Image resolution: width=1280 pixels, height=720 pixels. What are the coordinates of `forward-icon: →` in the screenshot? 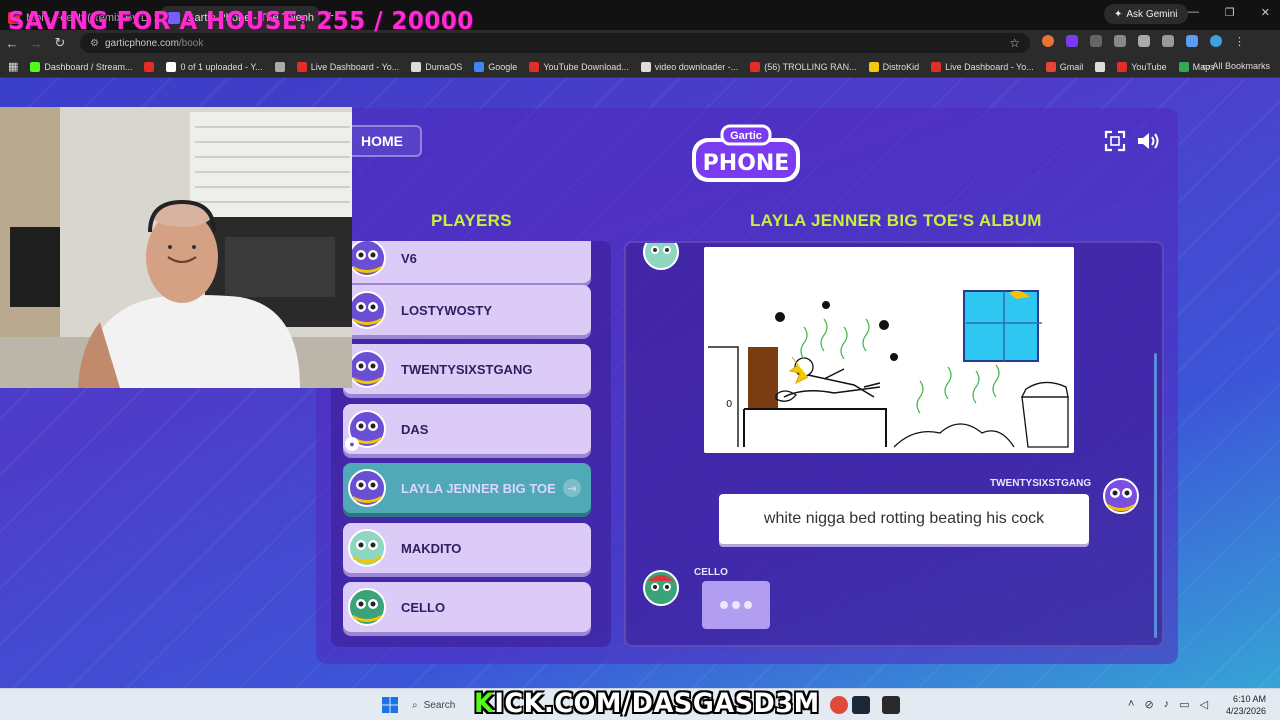 It's located at (36, 43).